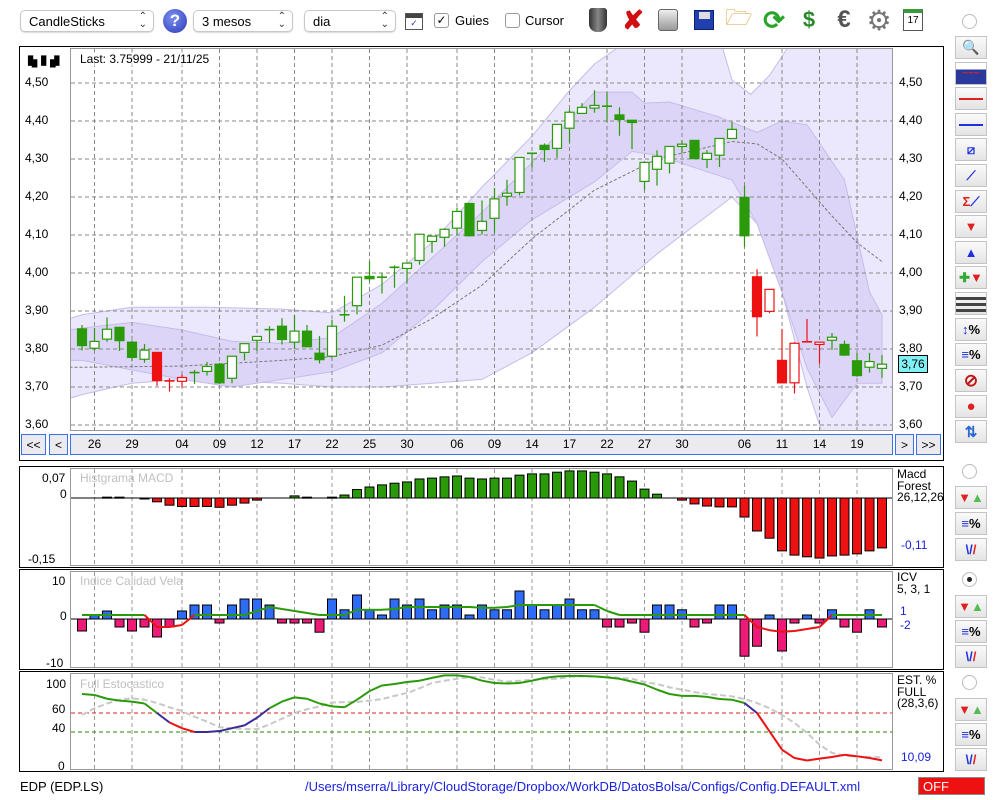  What do you see at coordinates (969, 471) in the screenshot?
I see `macd-panel-radio` at bounding box center [969, 471].